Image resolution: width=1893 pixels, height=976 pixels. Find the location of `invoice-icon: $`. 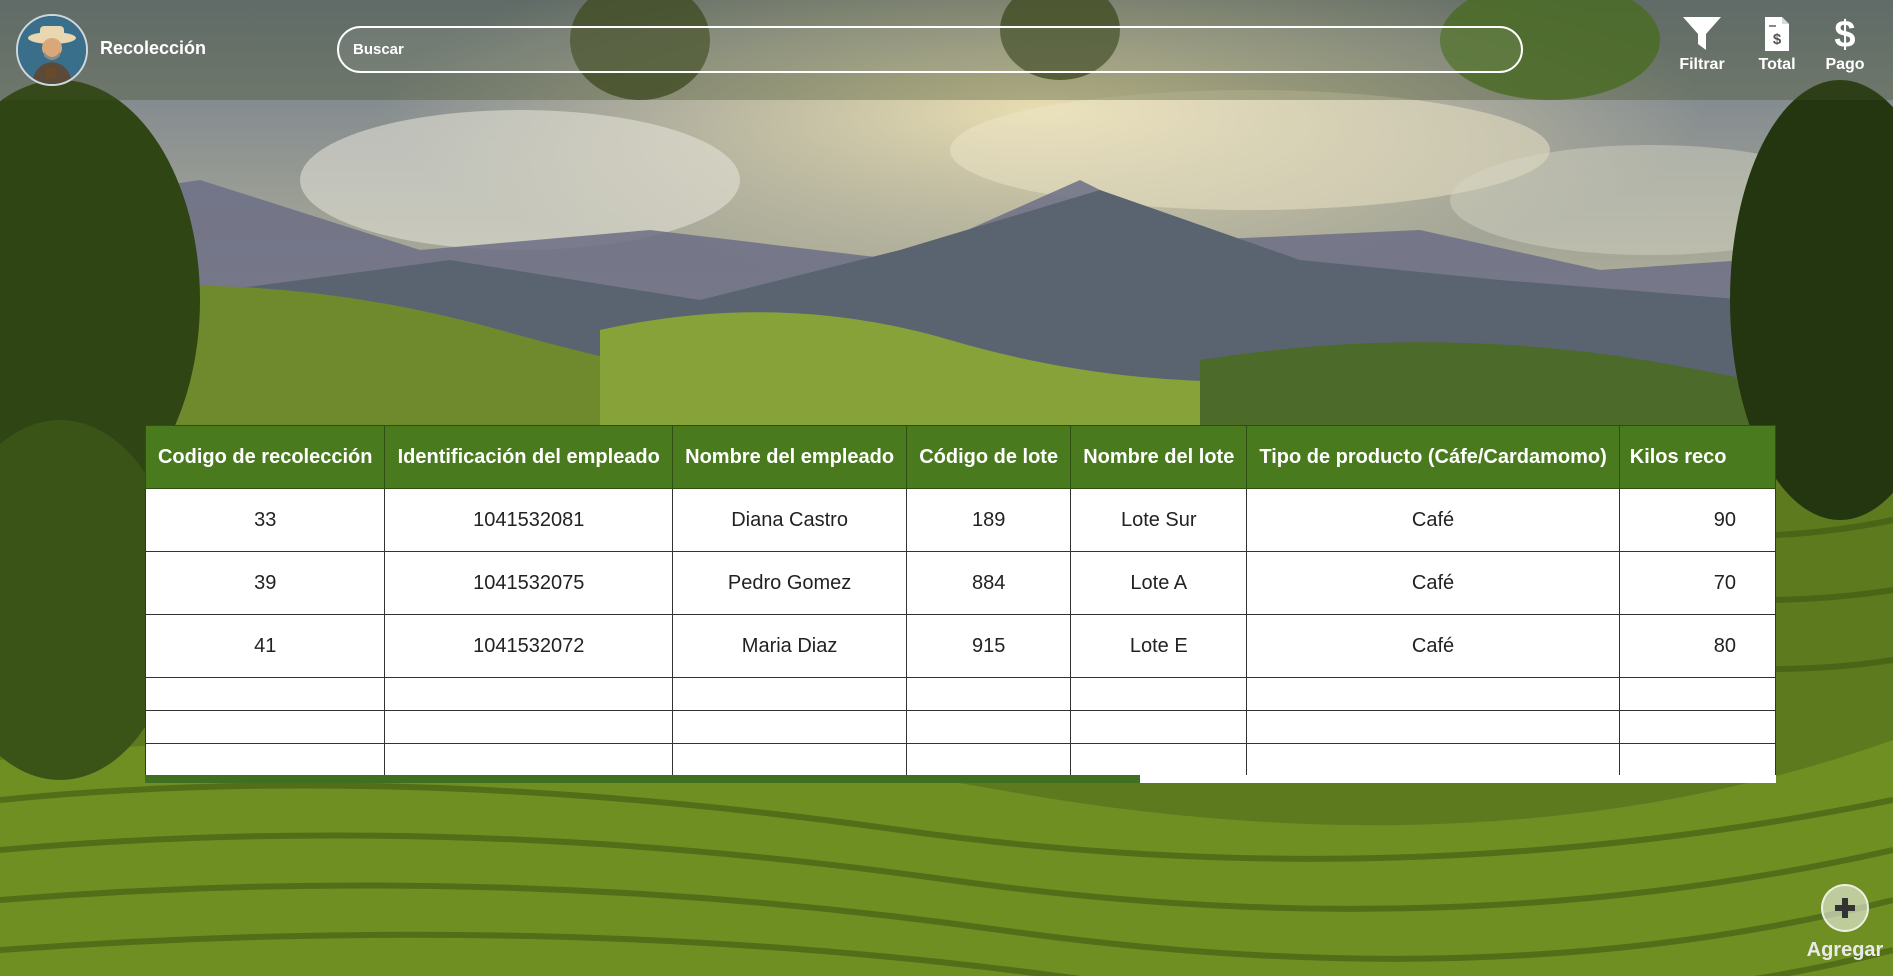

invoice-icon: $ is located at coordinates (1777, 34).